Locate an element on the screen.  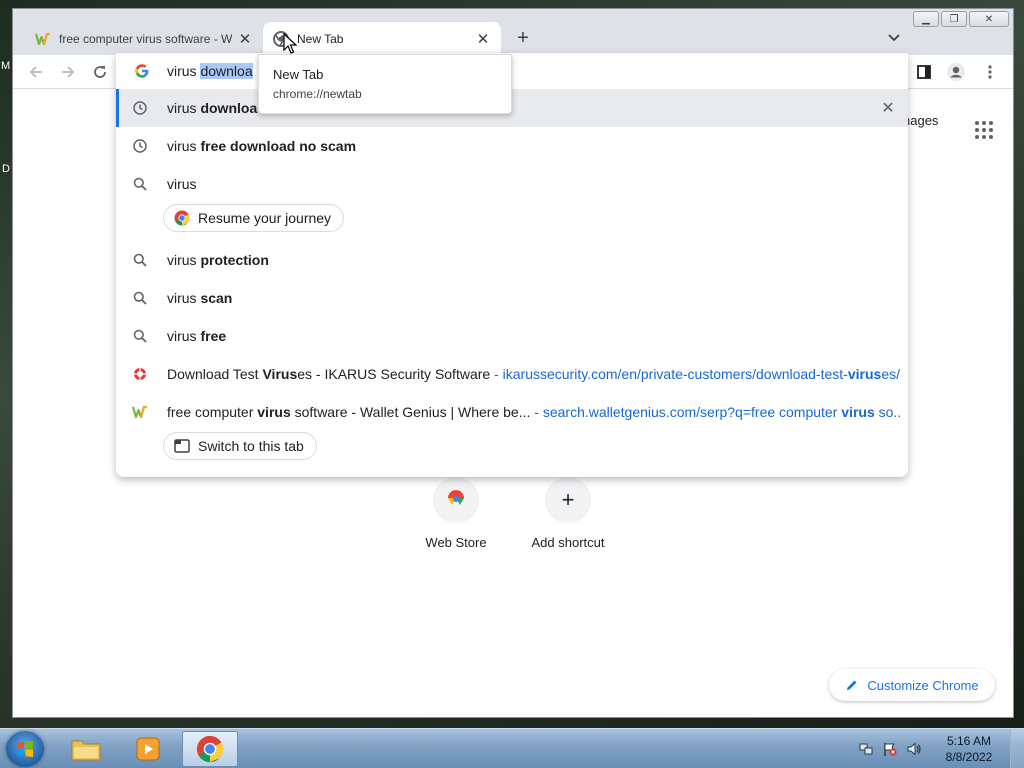
customize-chrome-button: Customize Chrome is located at coordinates (912, 685).